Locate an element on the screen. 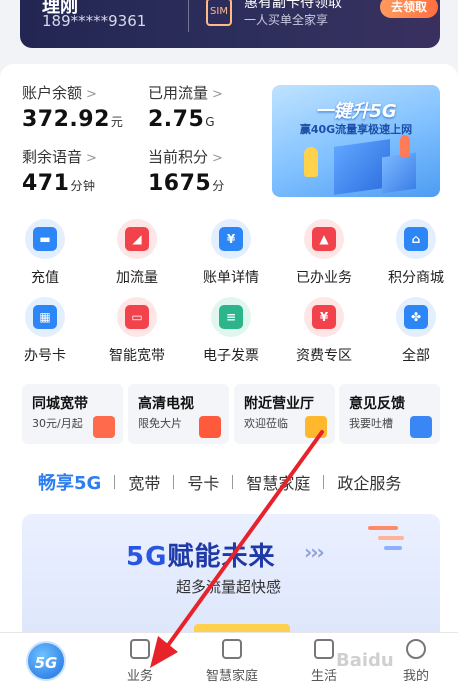  service-card-broadband: 同城宽带 30元/月起 is located at coordinates (72, 414).